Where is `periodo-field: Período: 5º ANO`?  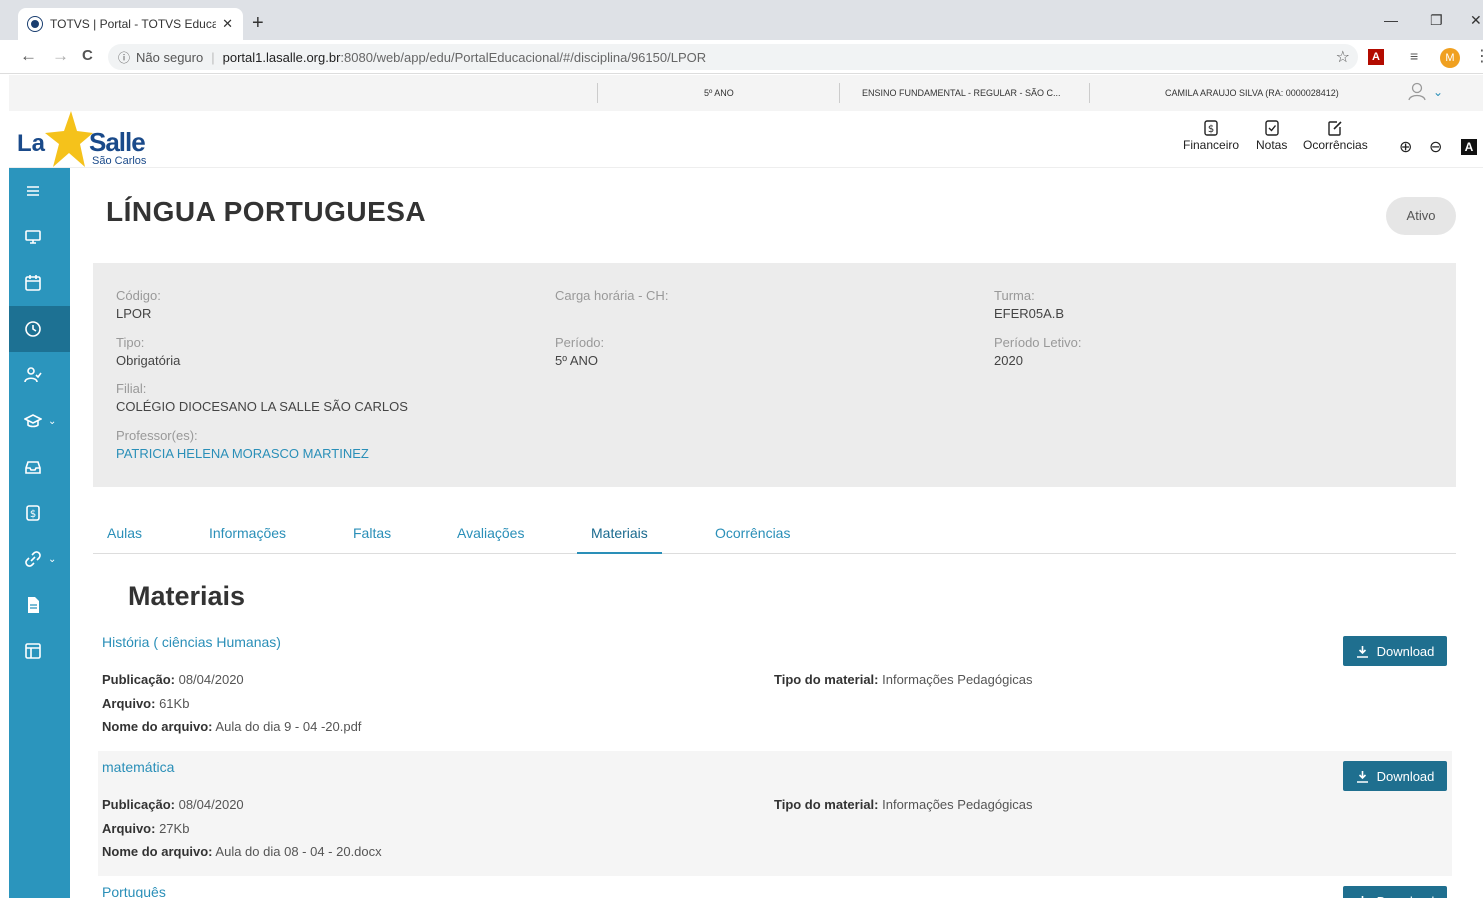 periodo-field: Período: 5º ANO is located at coordinates (580, 351).